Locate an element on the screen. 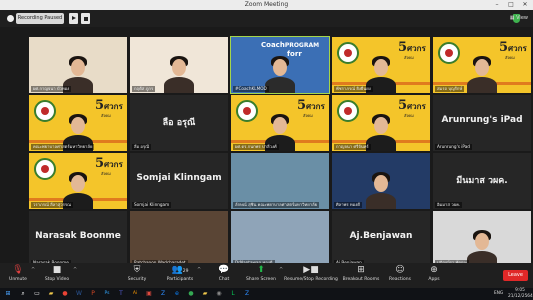 The image size is (533, 300). clock: 9:05 21/12/2564 is located at coordinates (520, 294).